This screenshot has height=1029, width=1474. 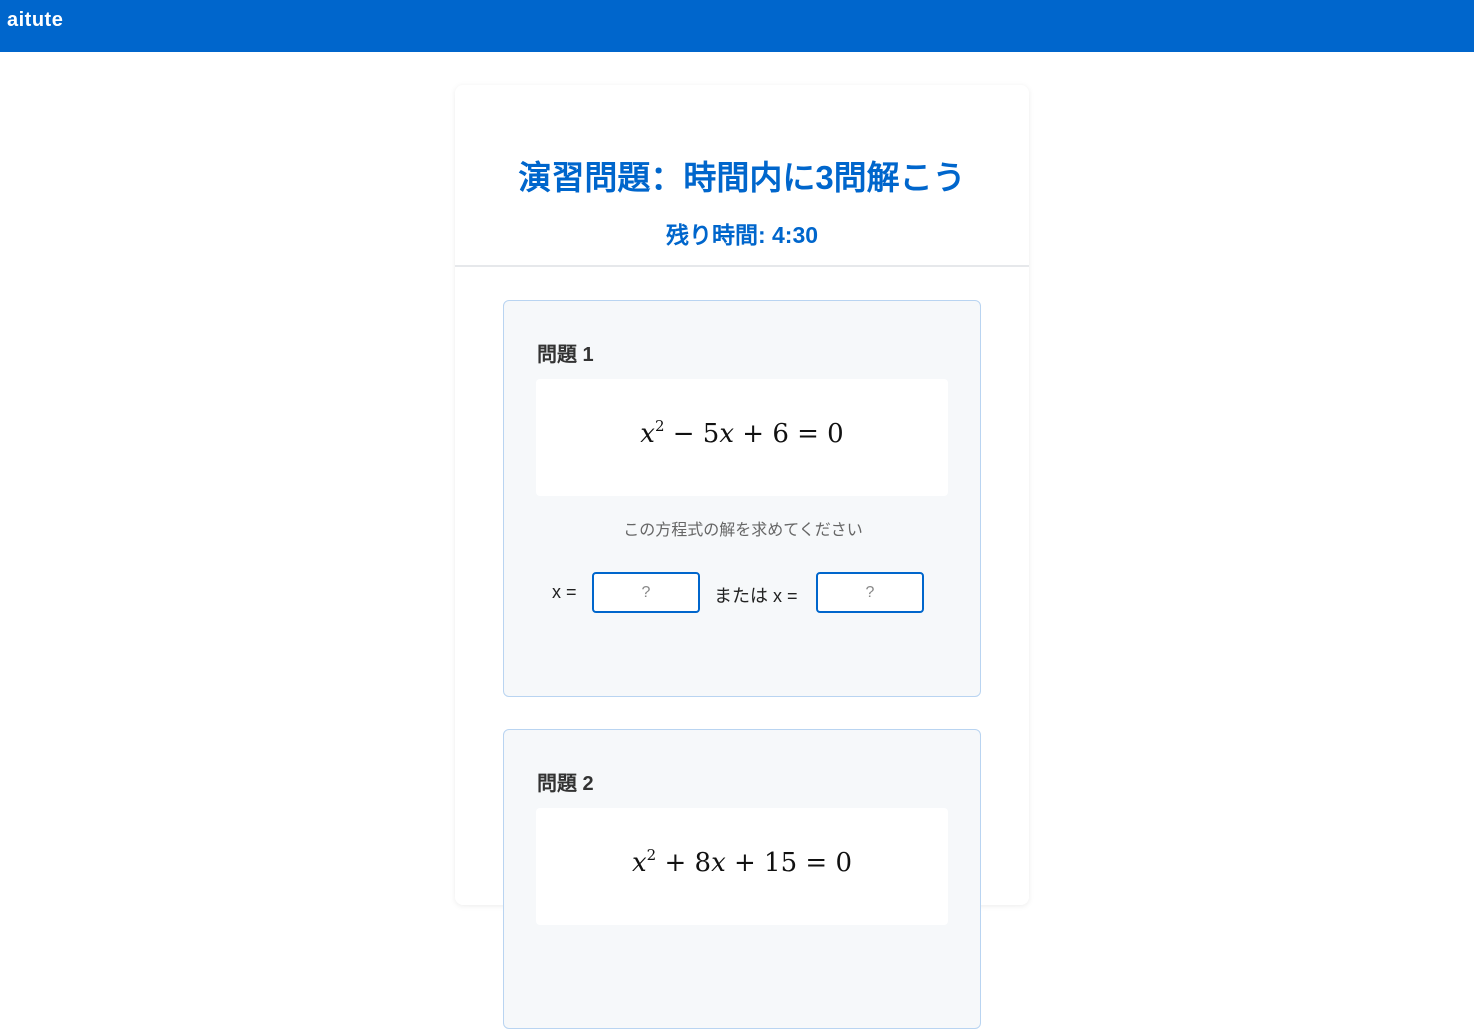 I want to click on equation-box: x2 + 8x + 15 = 0, so click(x=742, y=866).